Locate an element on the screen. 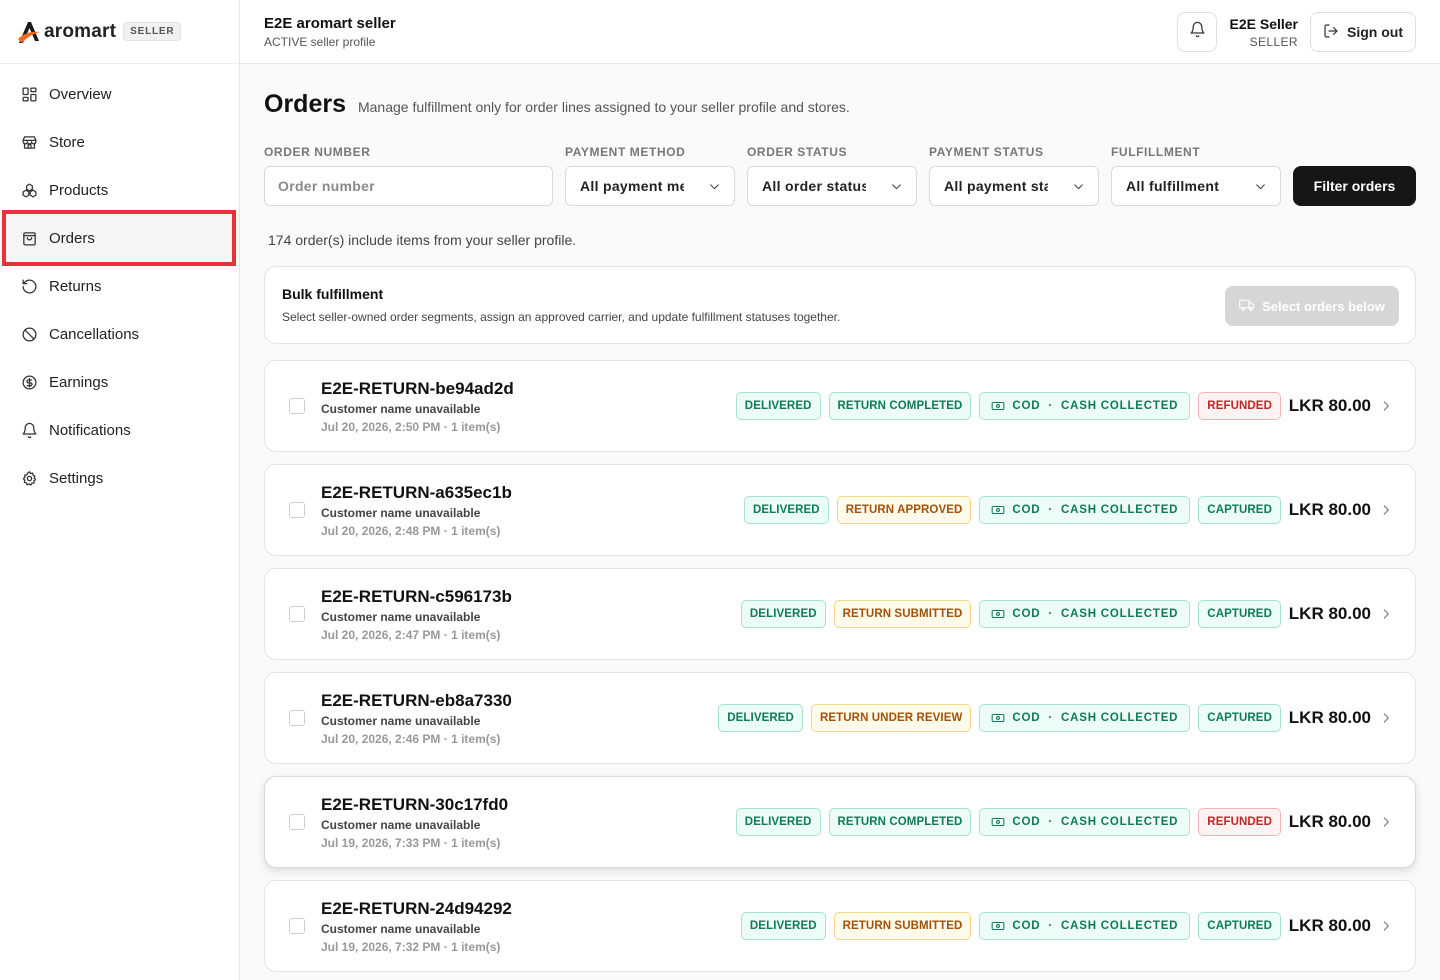  order-number-input: Order number is located at coordinates (408, 186).